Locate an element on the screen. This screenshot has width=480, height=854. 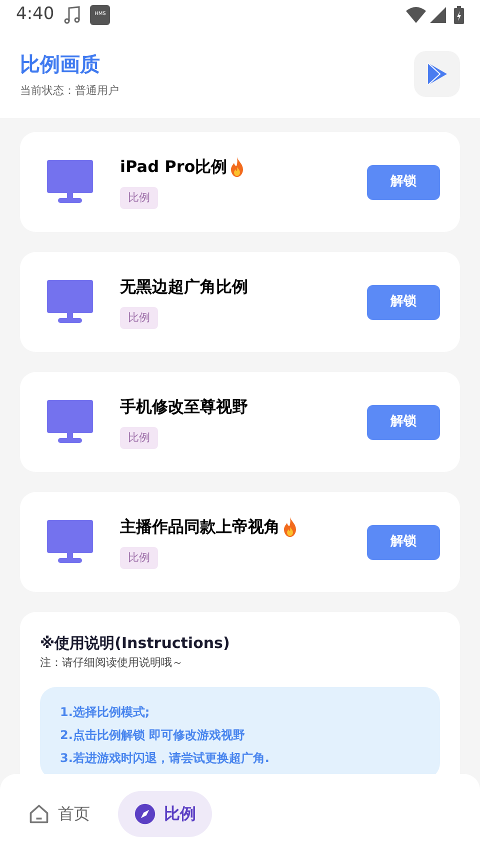
home-icon is located at coordinates (39, 814).